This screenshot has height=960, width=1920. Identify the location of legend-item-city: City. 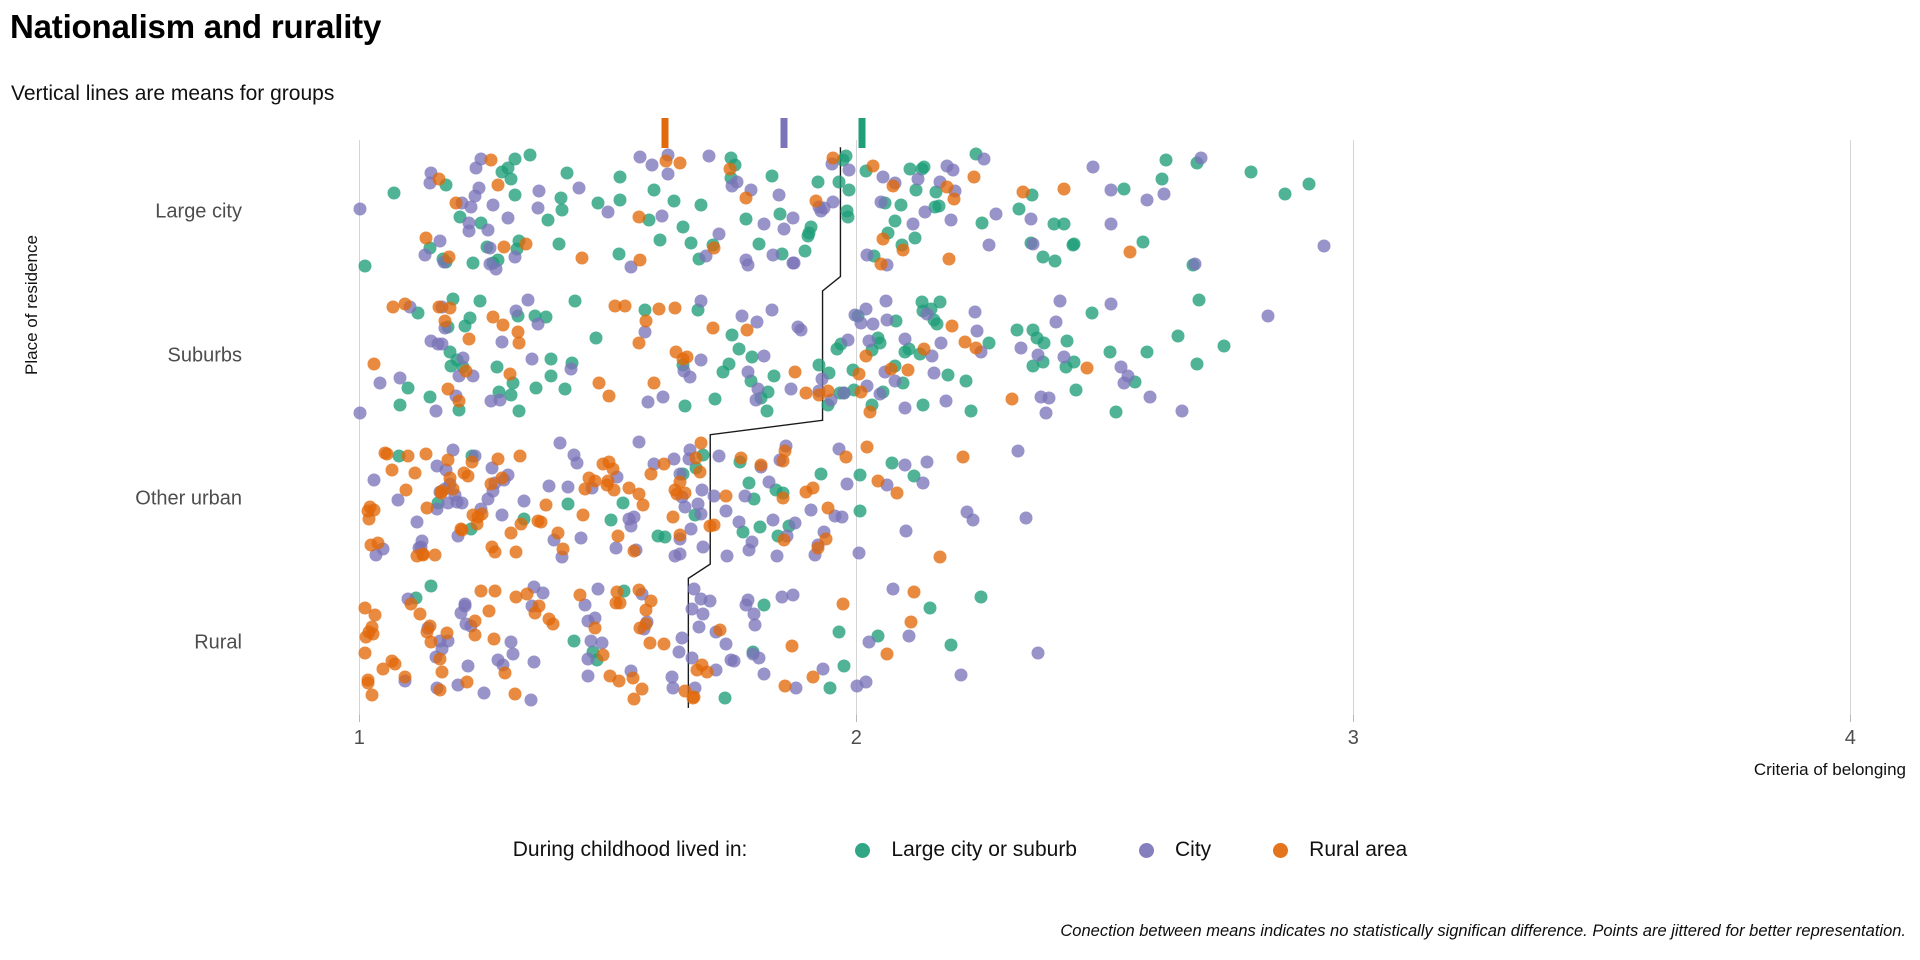
(1175, 850).